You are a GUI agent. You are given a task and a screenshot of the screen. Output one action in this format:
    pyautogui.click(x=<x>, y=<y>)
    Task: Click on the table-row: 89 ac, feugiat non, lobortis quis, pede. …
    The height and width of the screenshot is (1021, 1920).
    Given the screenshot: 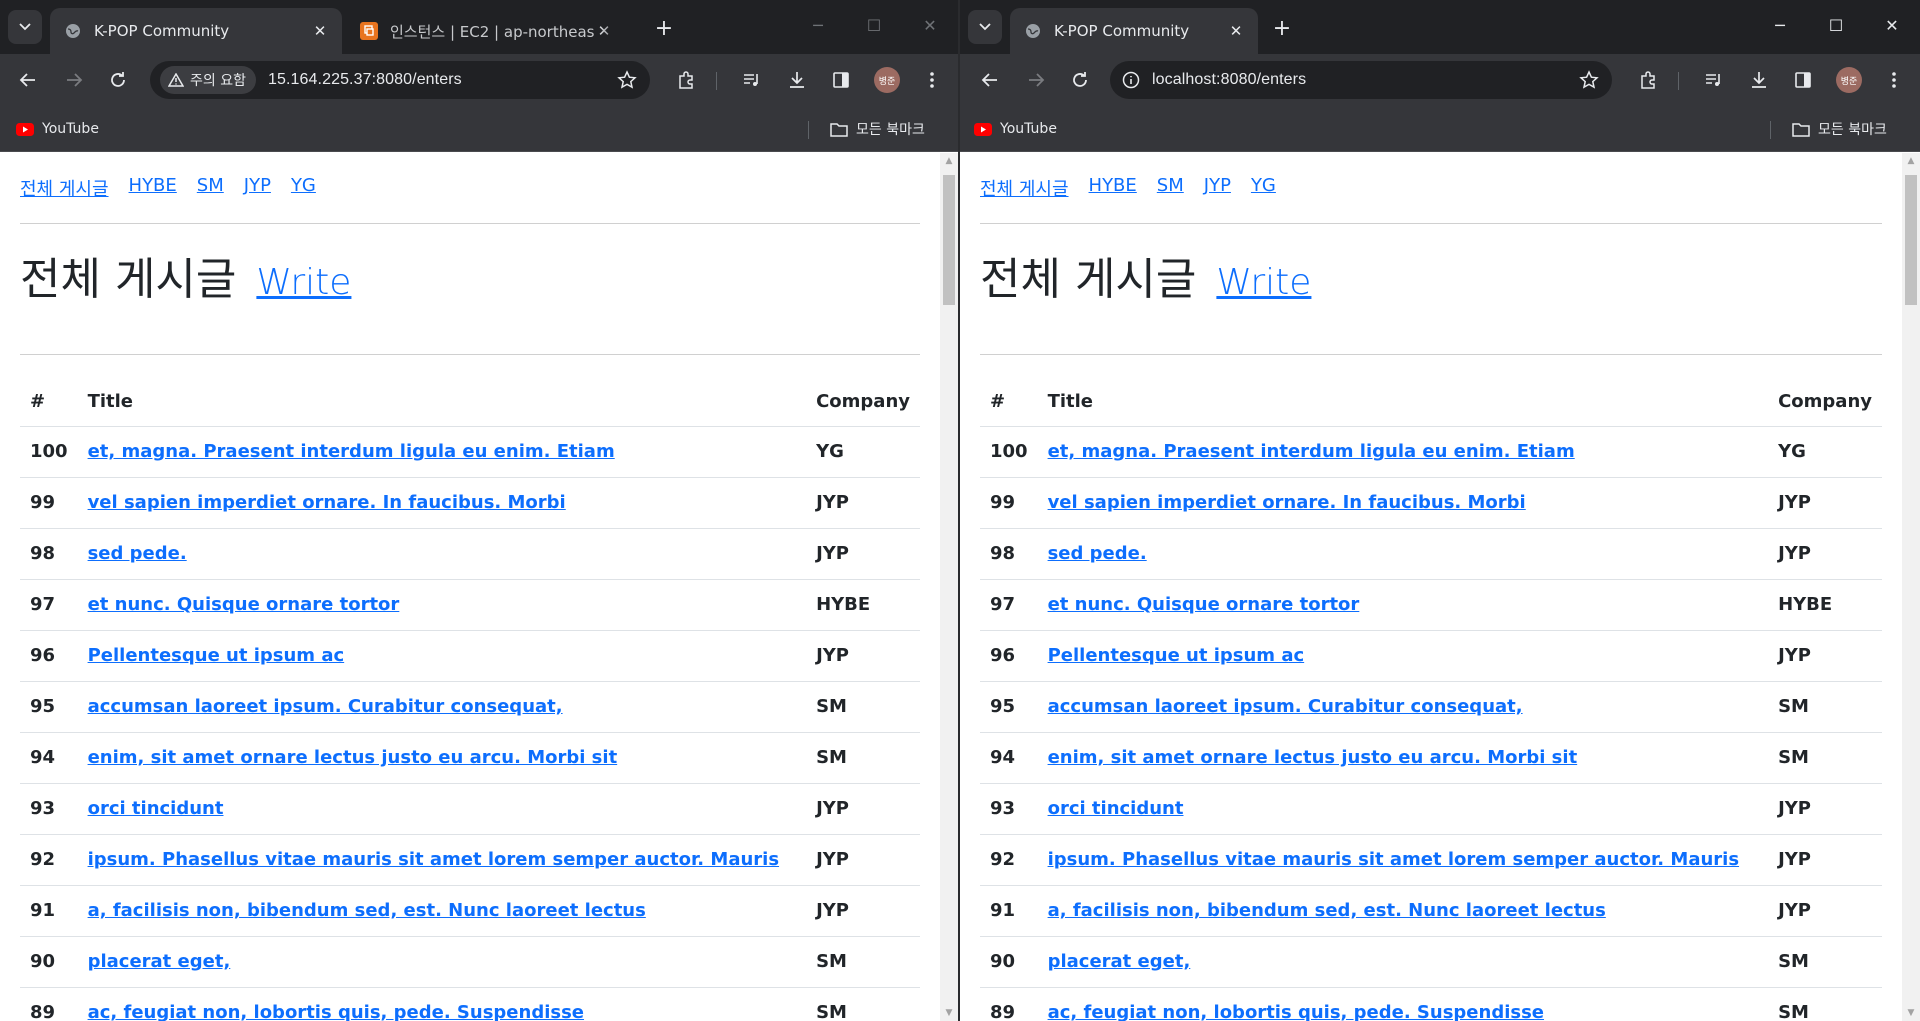 What is the action you would take?
    pyautogui.click(x=1431, y=1004)
    